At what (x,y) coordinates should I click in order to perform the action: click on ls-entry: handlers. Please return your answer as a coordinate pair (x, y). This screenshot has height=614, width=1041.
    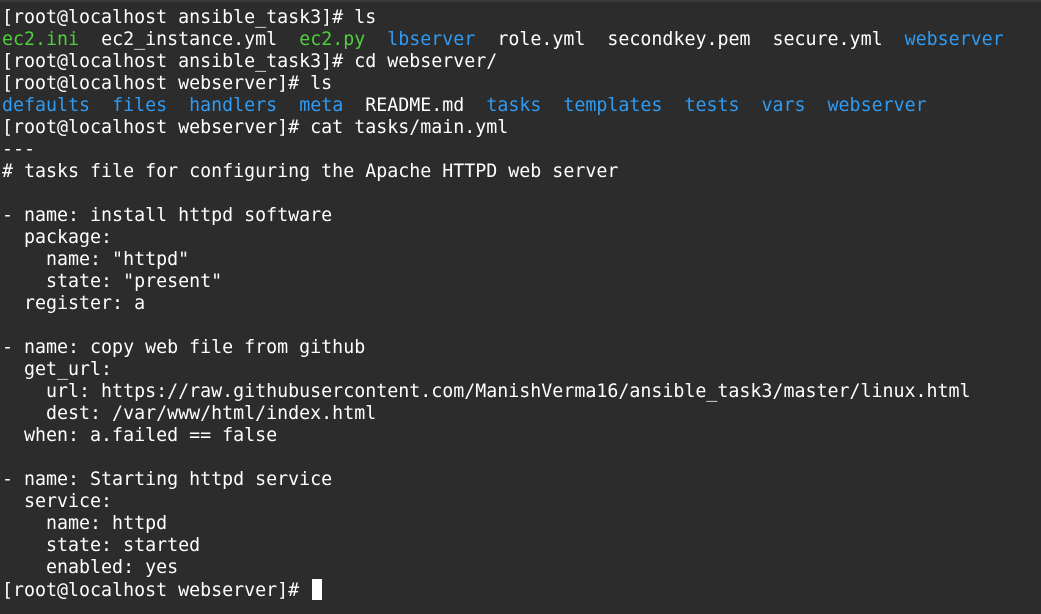
    Looking at the image, I should click on (233, 105).